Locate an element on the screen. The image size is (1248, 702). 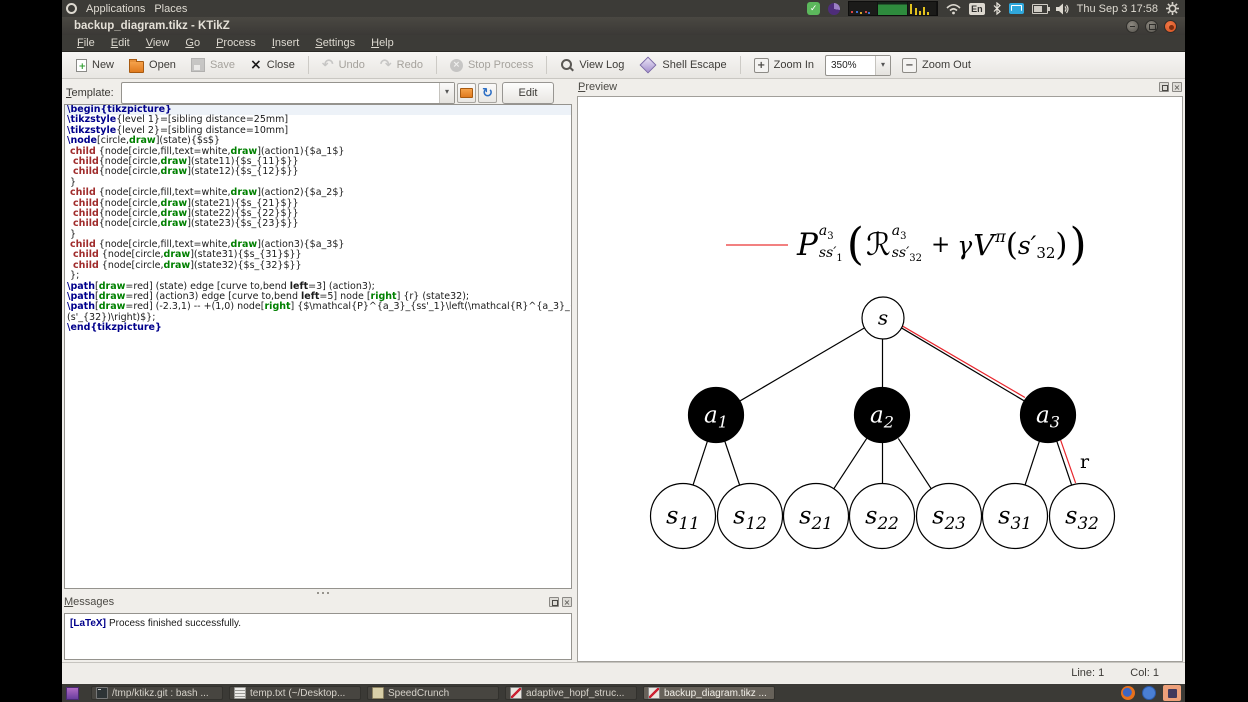
messages-panel-header: Messages × is located at coordinates (318, 602).